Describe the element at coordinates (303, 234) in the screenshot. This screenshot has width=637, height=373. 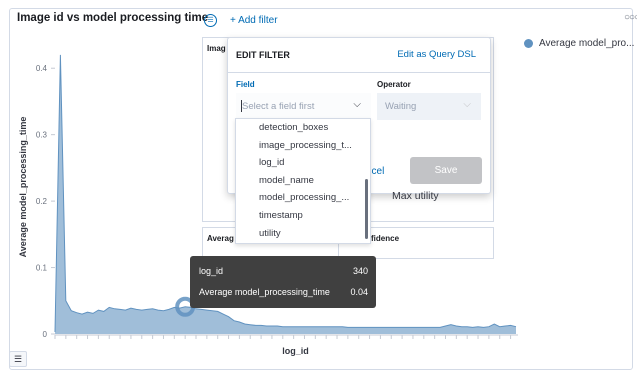
I see `field-option-utility: utility` at that location.